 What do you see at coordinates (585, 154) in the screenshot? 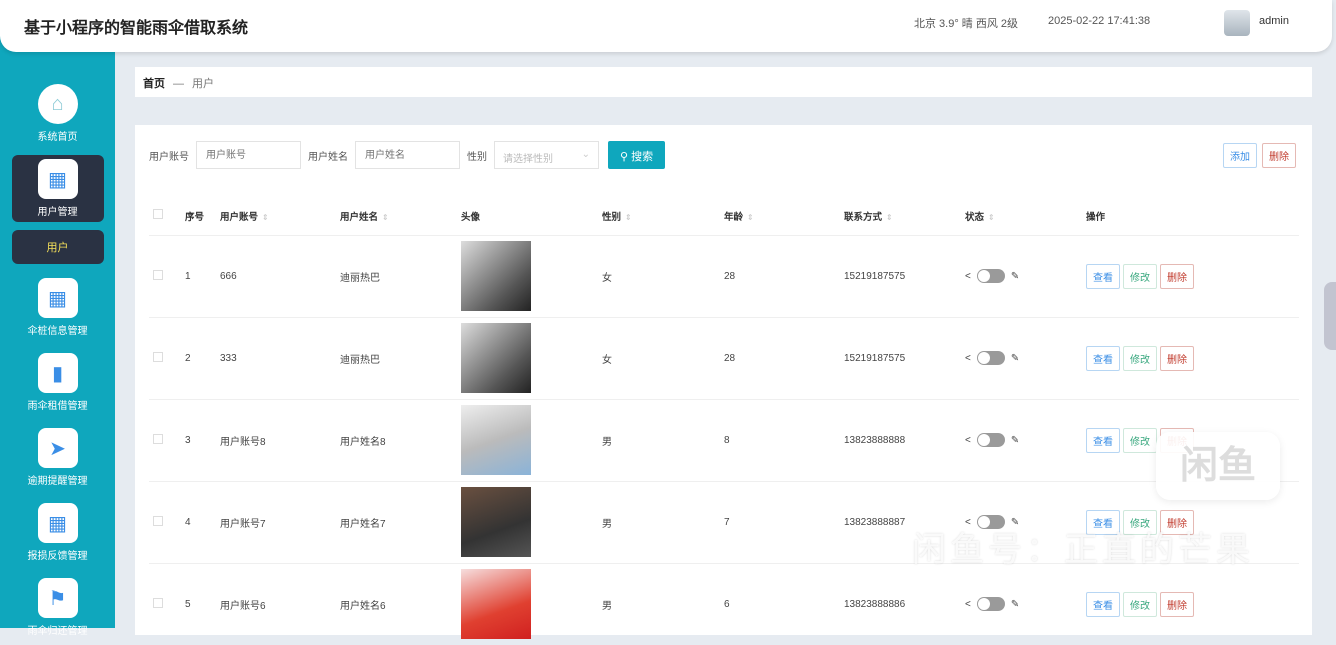
I see `chevron-down-icon: ⌄` at bounding box center [585, 154].